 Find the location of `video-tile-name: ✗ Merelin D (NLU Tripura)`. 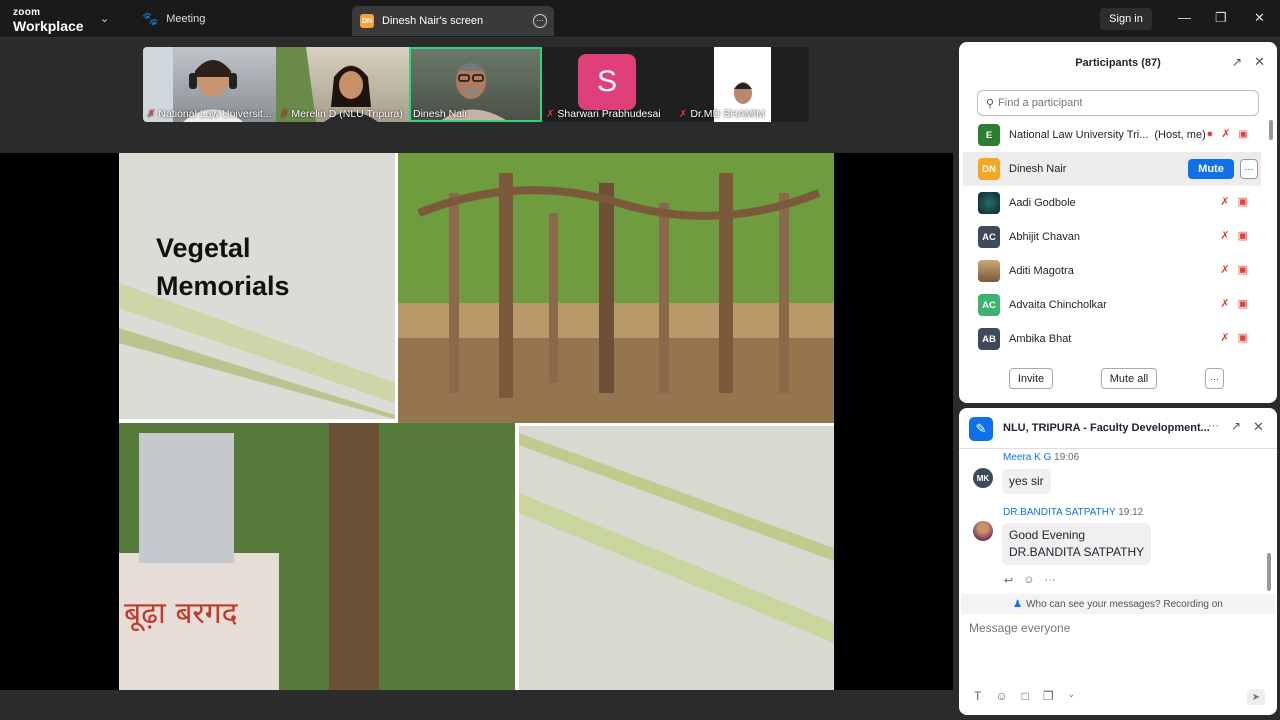

video-tile-name: ✗ Merelin D (NLU Tripura) is located at coordinates (341, 114).